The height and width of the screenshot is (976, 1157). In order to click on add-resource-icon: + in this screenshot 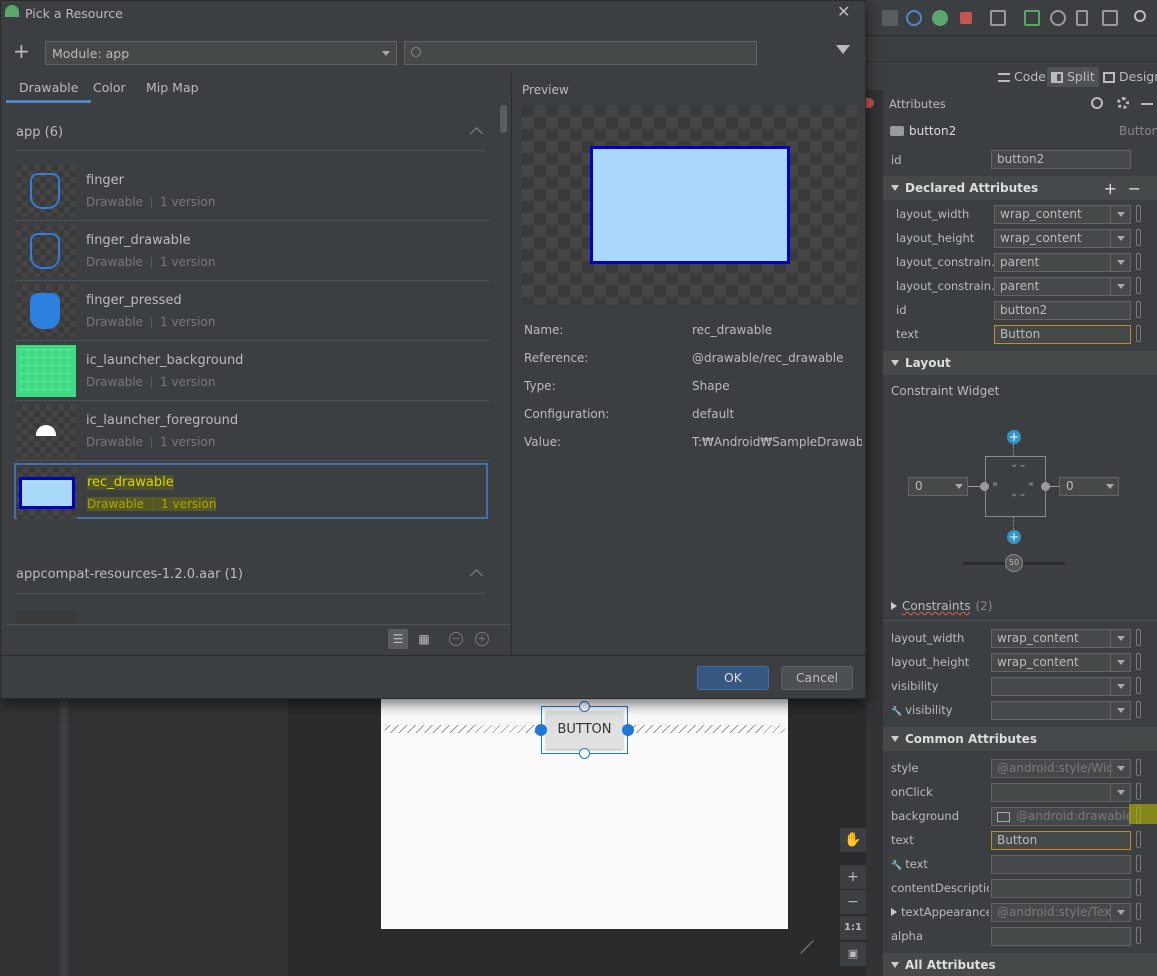, I will do `click(21, 51)`.